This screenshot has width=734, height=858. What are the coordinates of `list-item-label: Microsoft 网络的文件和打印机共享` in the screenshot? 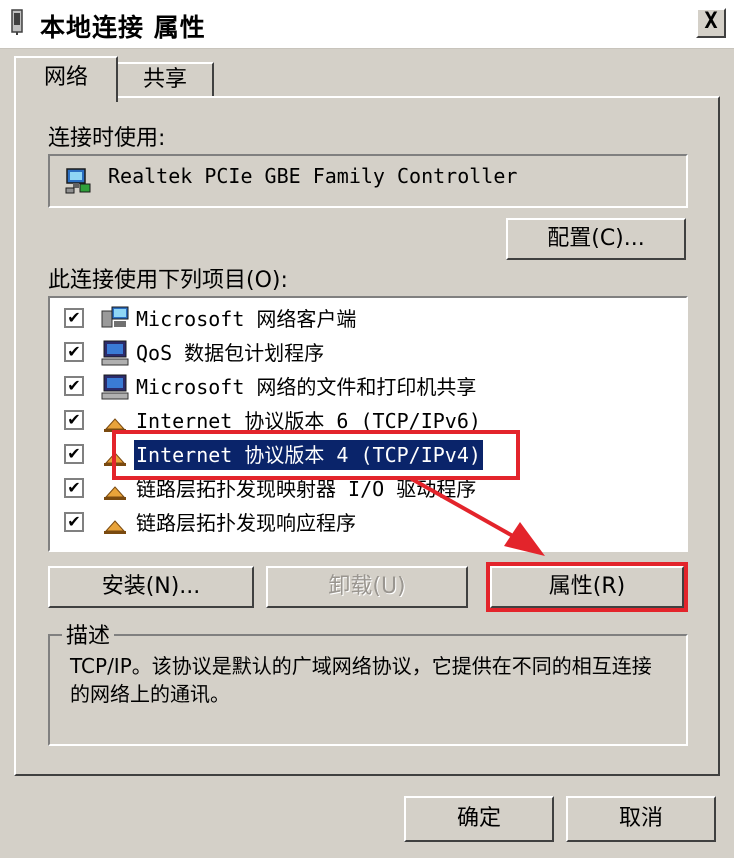 It's located at (306, 387).